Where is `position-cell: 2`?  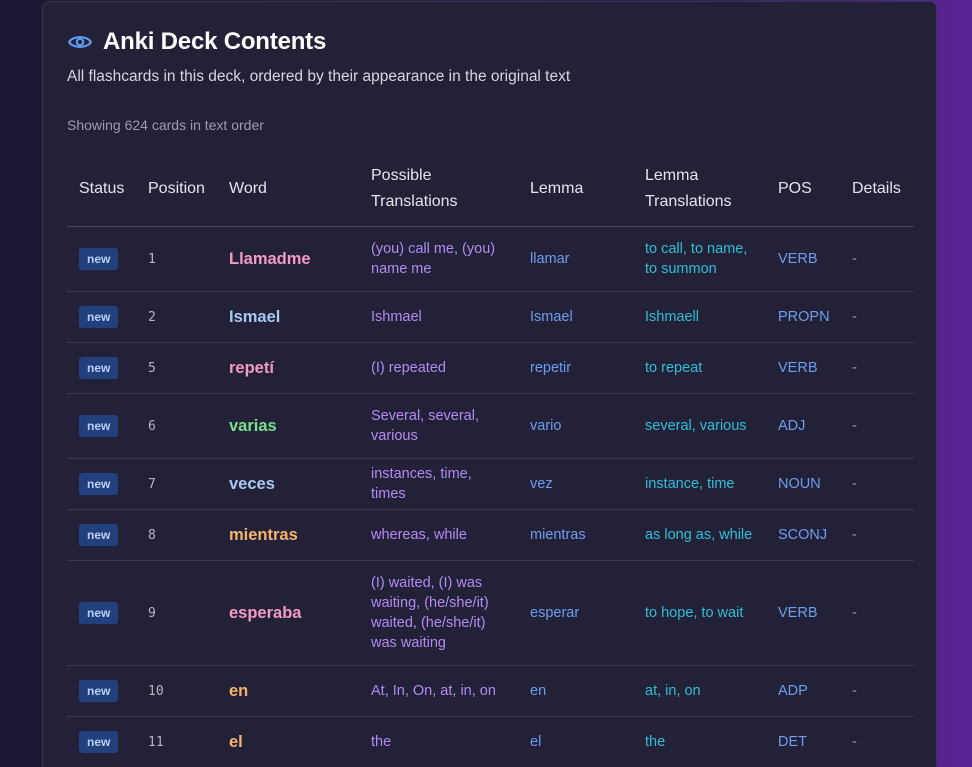
position-cell: 2 is located at coordinates (176, 317).